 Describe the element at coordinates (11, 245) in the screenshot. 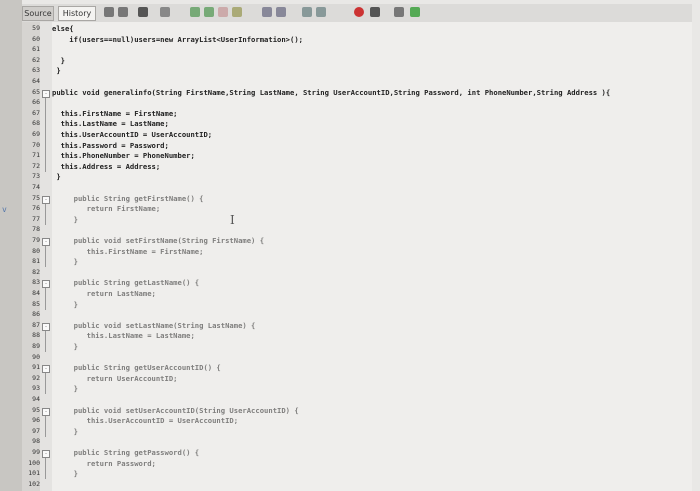

I see `desk-background: v` at that location.